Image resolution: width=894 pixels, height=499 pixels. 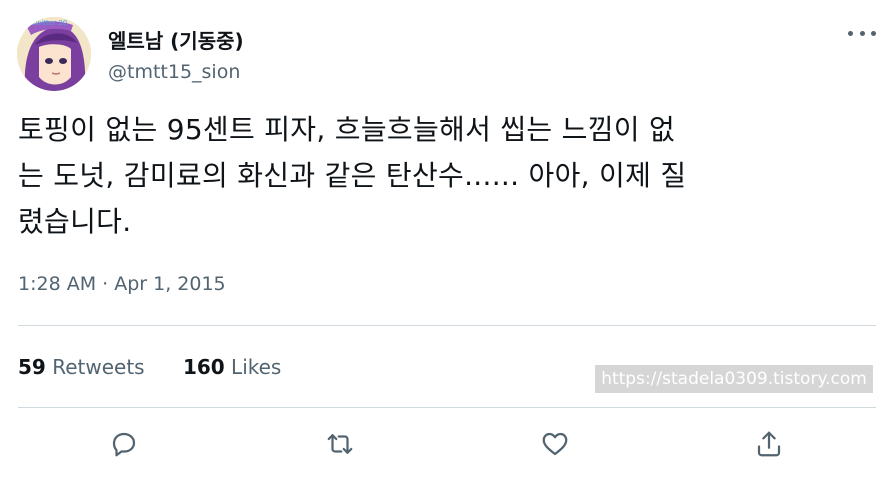 What do you see at coordinates (176, 39) in the screenshot?
I see `display-name: 엘트남 (기동중)` at bounding box center [176, 39].